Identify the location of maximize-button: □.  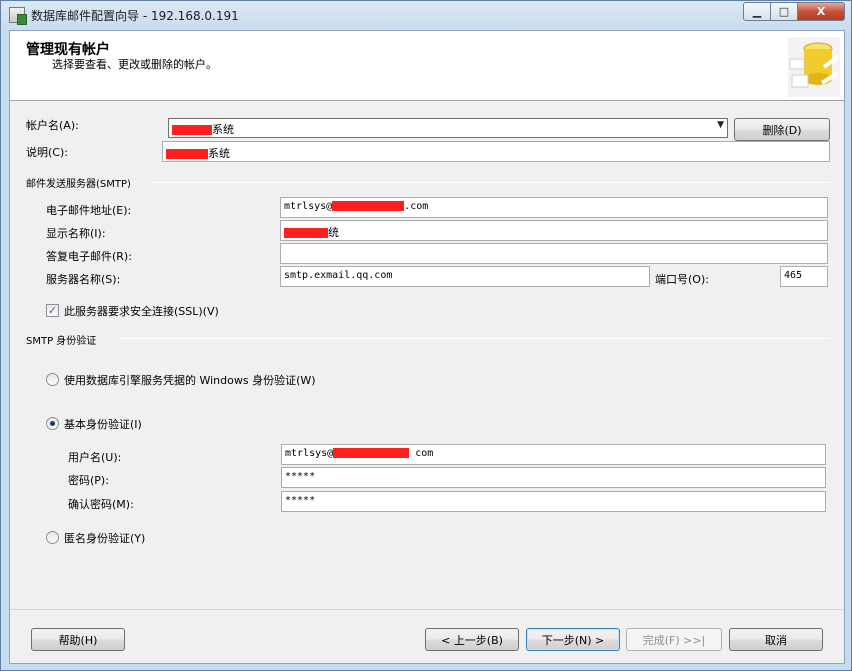
(784, 11).